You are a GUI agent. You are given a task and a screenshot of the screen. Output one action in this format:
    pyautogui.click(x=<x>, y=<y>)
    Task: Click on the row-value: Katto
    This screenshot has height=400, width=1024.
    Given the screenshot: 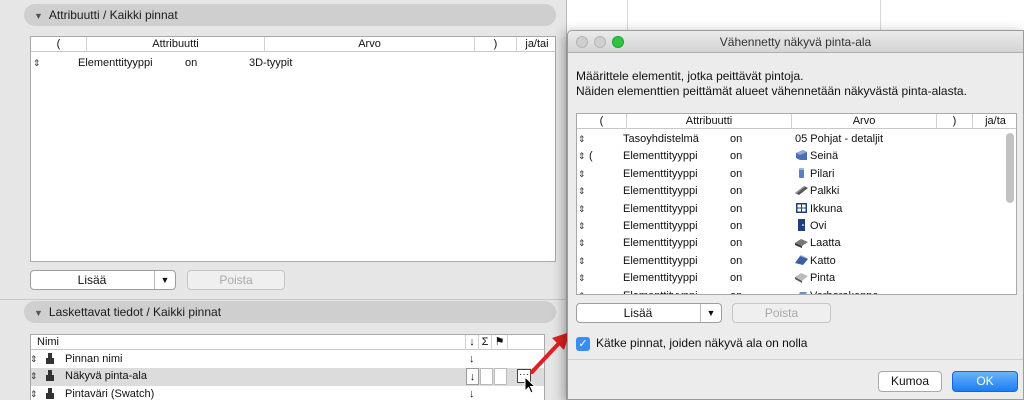 What is the action you would take?
    pyautogui.click(x=815, y=261)
    